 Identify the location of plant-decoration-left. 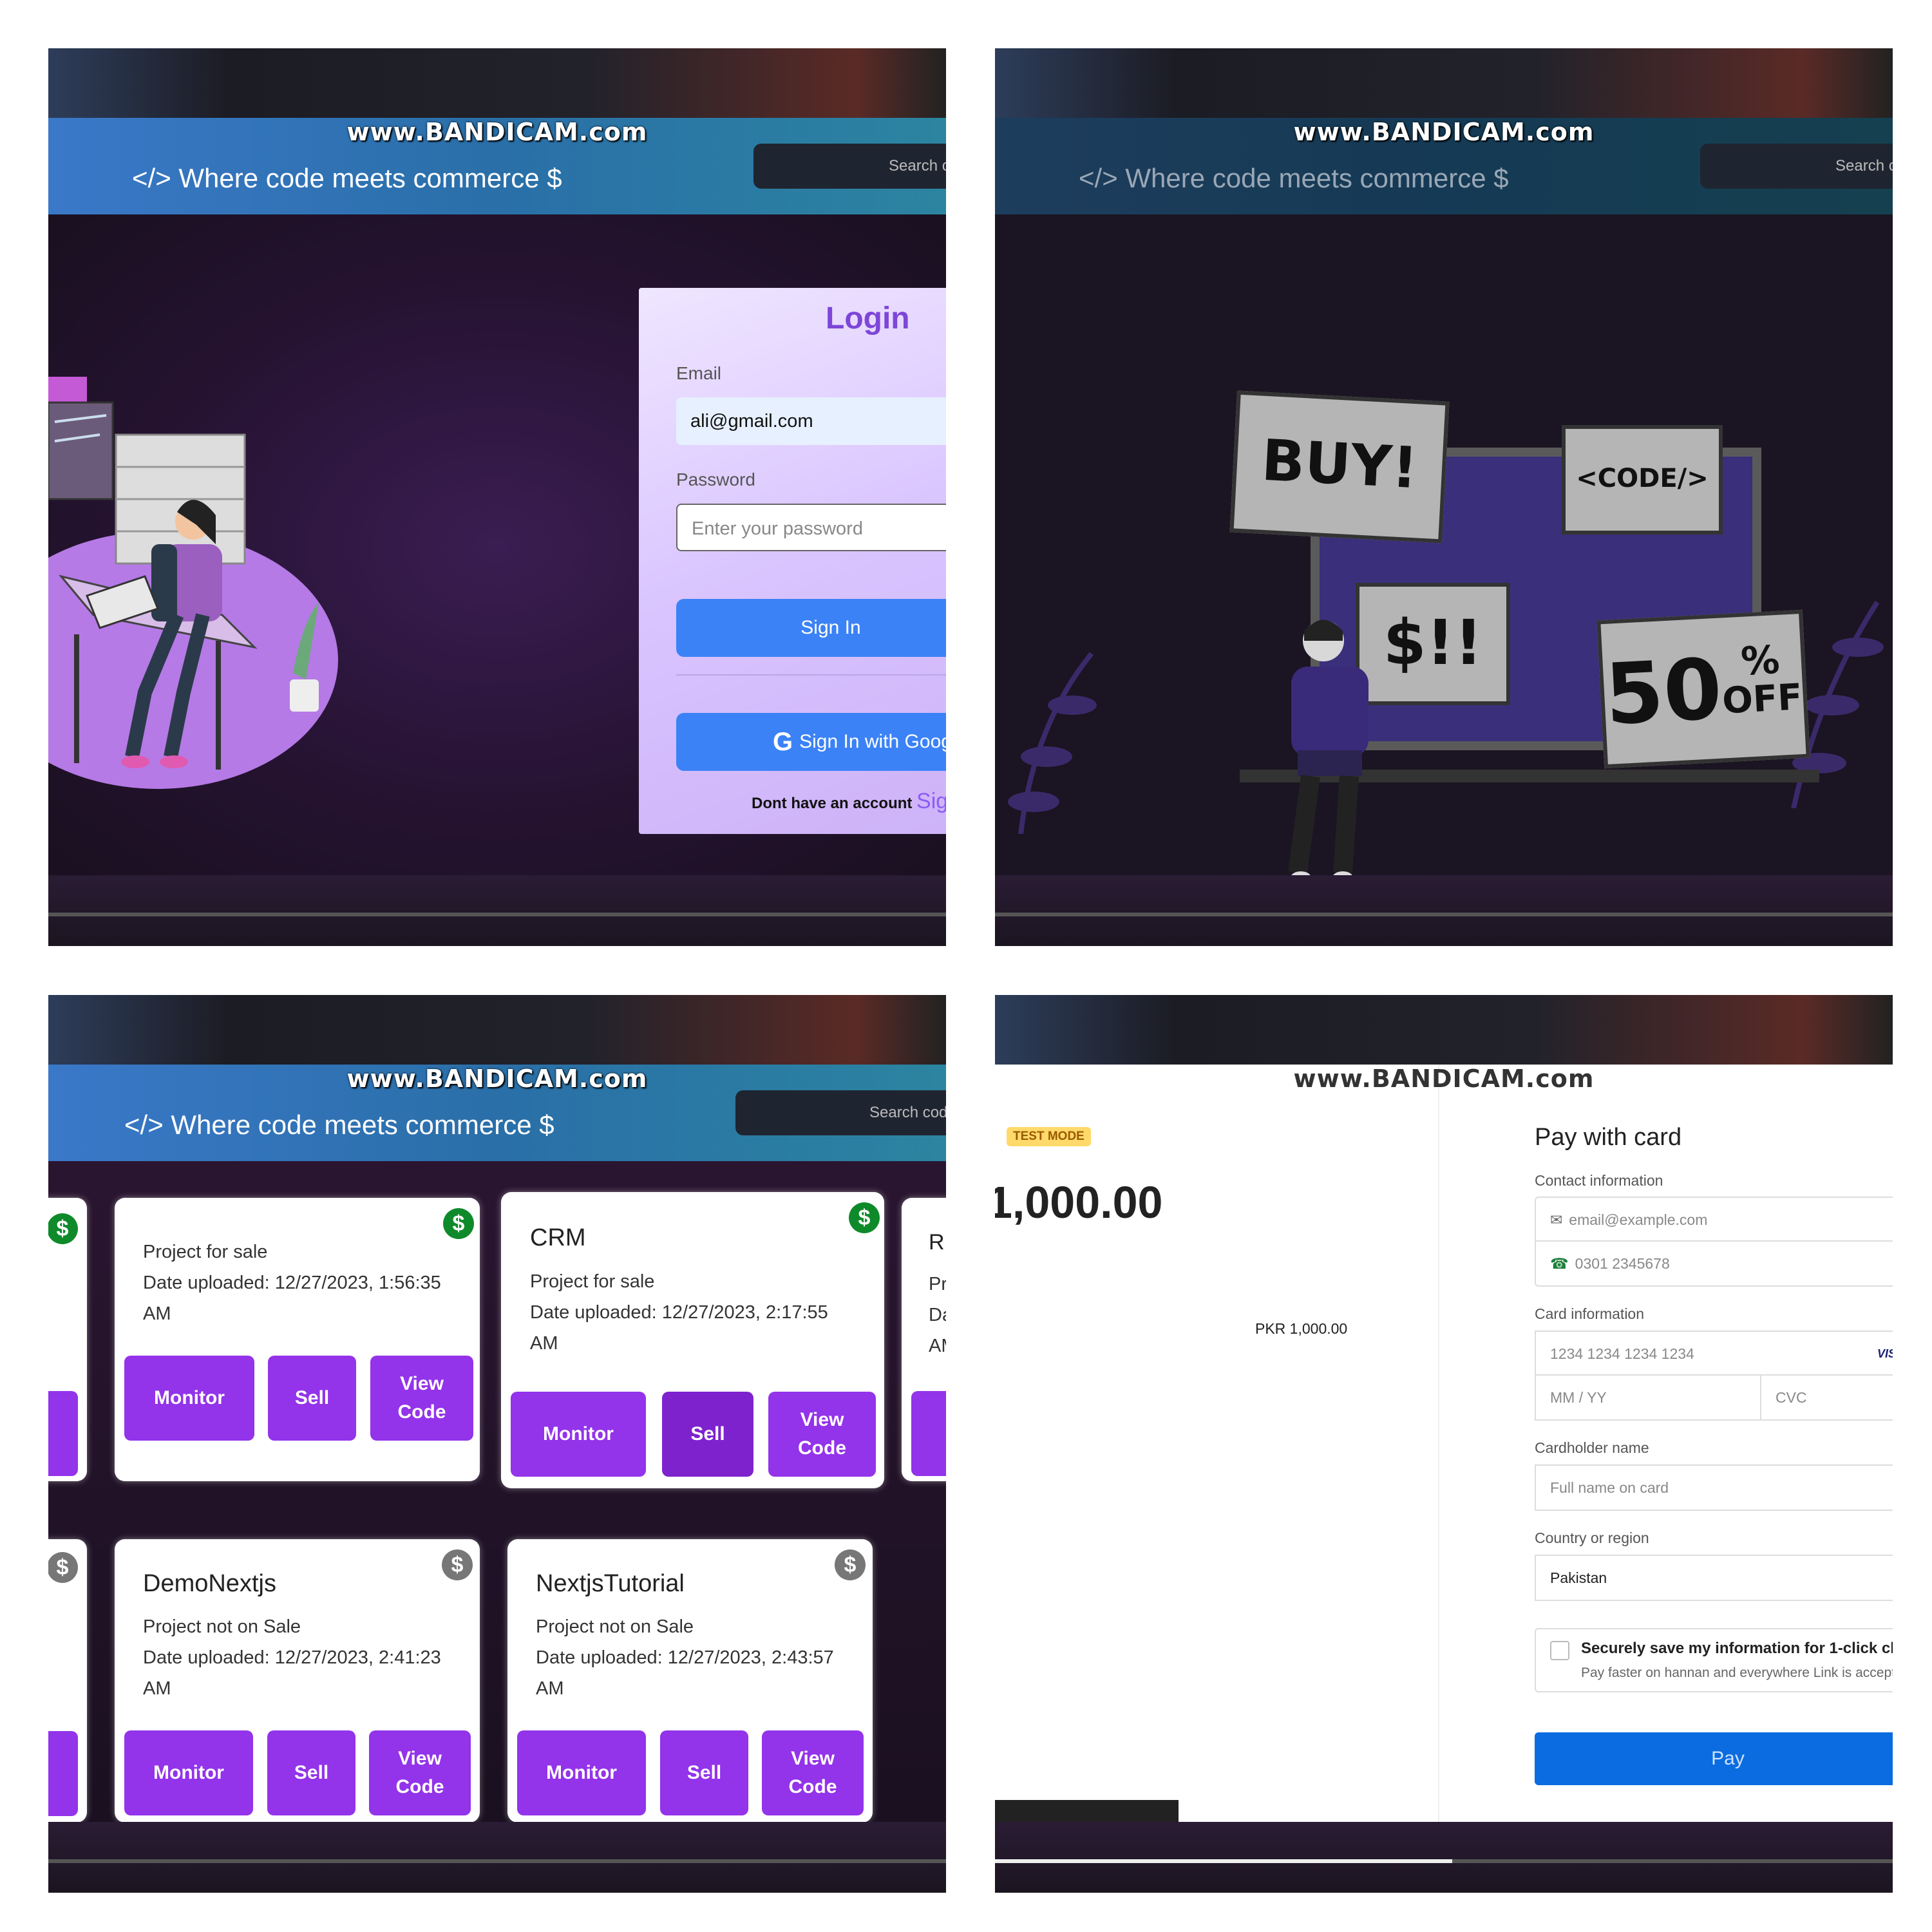
(1052, 743).